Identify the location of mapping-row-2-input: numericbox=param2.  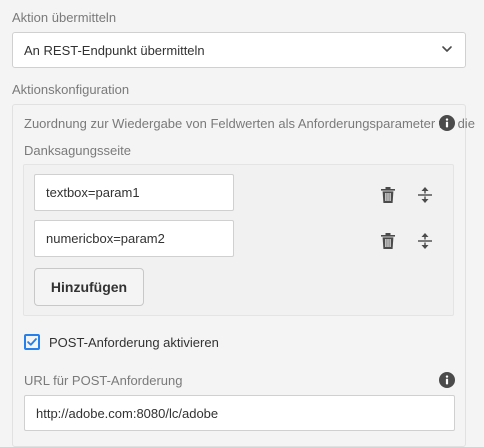
(134, 238).